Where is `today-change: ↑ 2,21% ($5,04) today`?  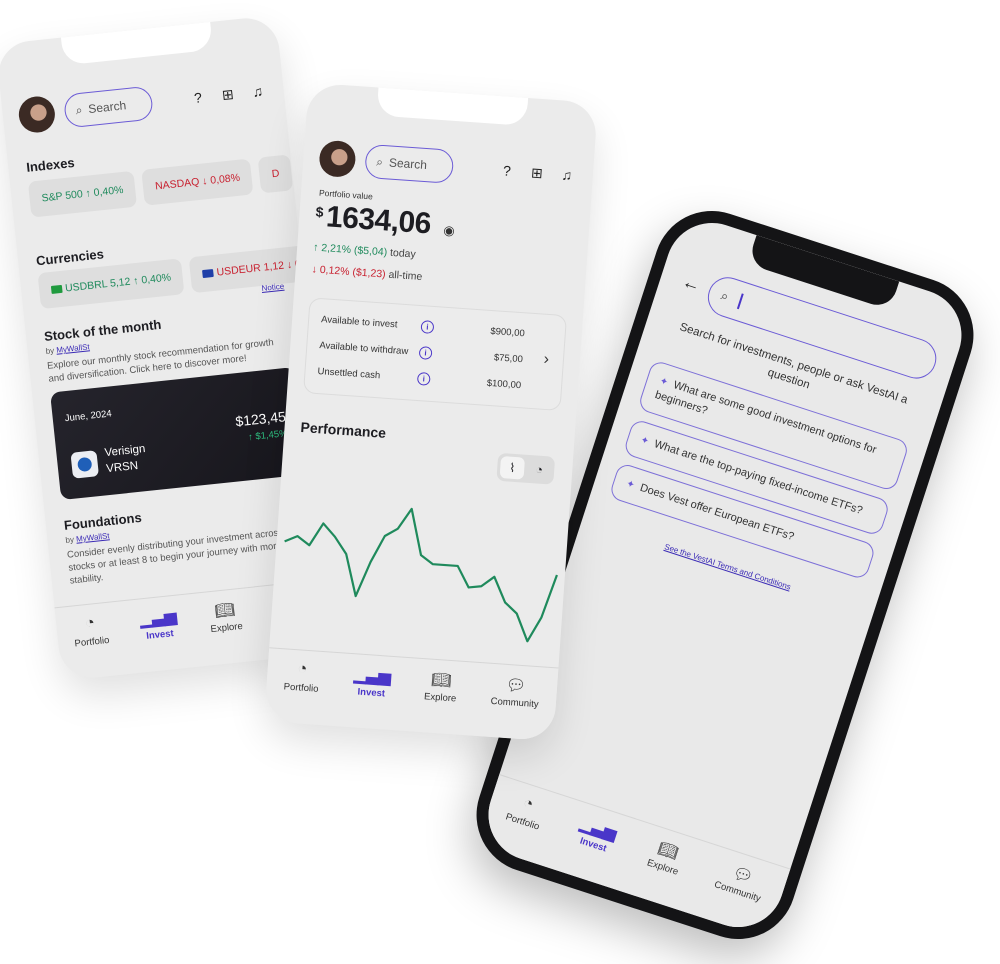 today-change: ↑ 2,21% ($5,04) today is located at coordinates (364, 250).